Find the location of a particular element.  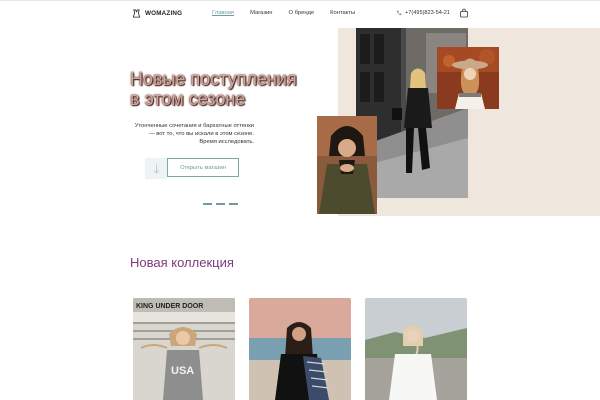

logo-icon is located at coordinates (136, 13).